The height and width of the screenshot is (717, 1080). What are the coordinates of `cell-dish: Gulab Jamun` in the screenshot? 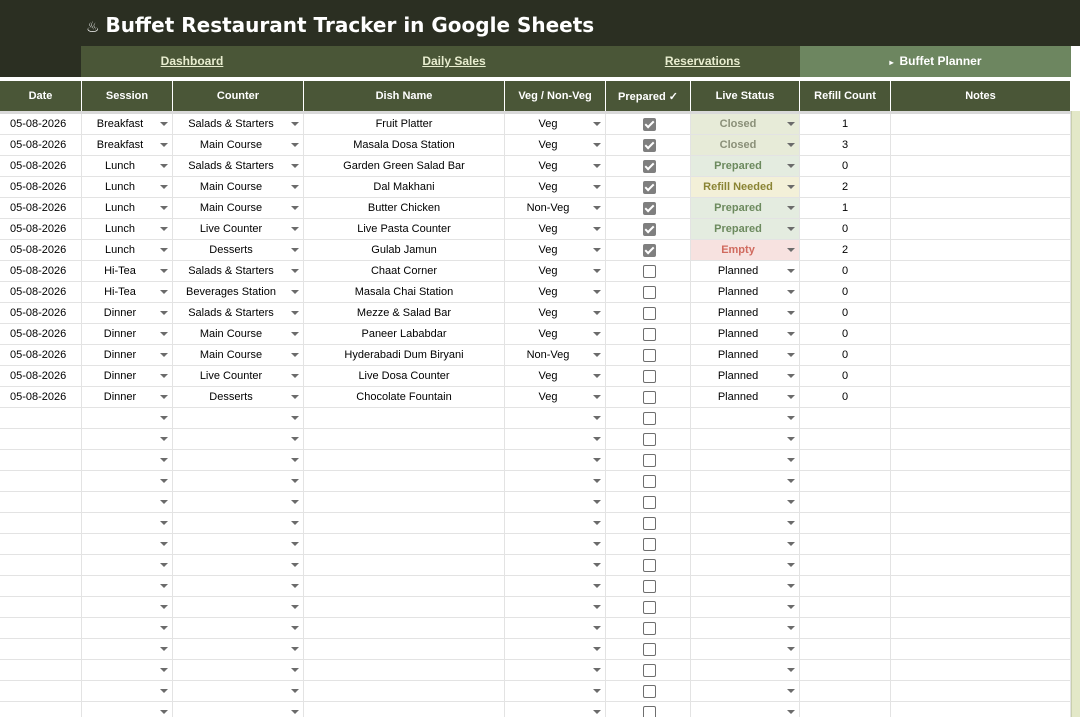 It's located at (404, 250).